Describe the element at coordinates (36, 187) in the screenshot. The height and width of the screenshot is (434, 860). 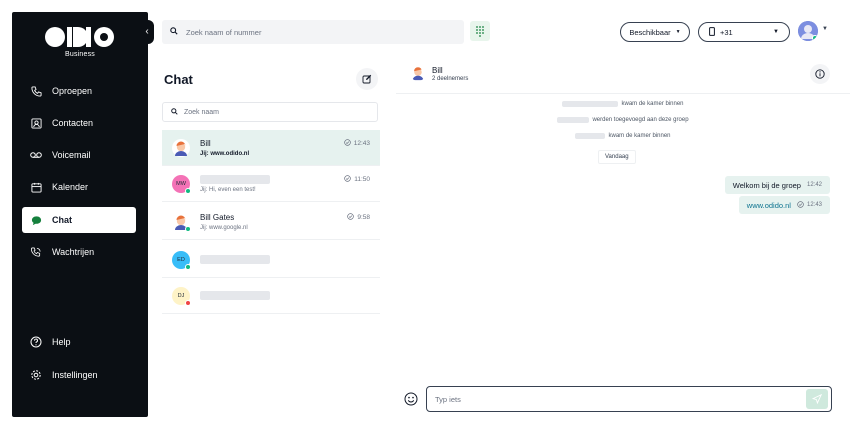
I see `calendar-icon` at that location.